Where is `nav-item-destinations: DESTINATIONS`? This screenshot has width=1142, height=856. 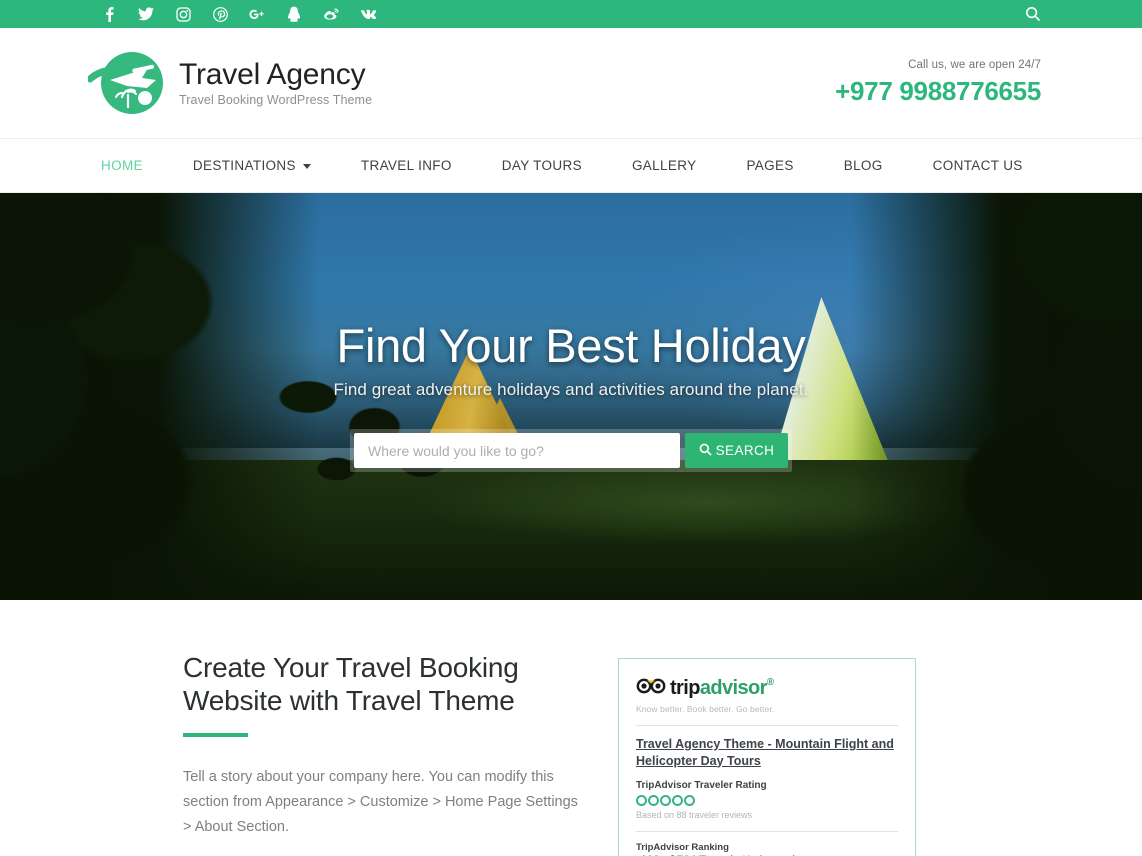
nav-item-destinations: DESTINATIONS is located at coordinates (252, 165).